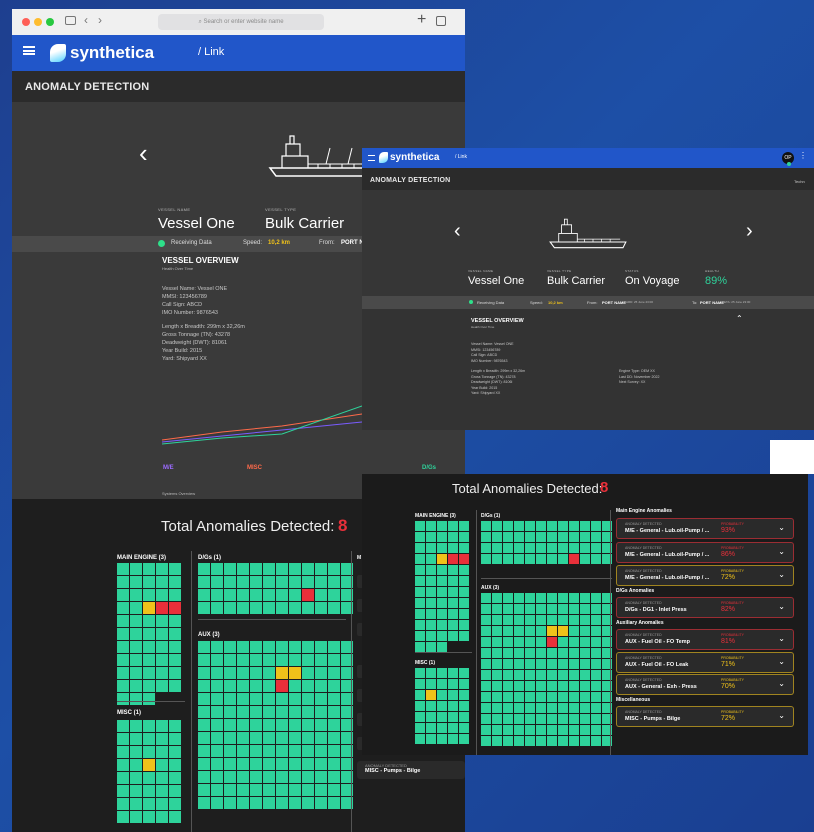 The width and height of the screenshot is (814, 832). What do you see at coordinates (799, 181) in the screenshot?
I see `technical-tab: Techn` at bounding box center [799, 181].